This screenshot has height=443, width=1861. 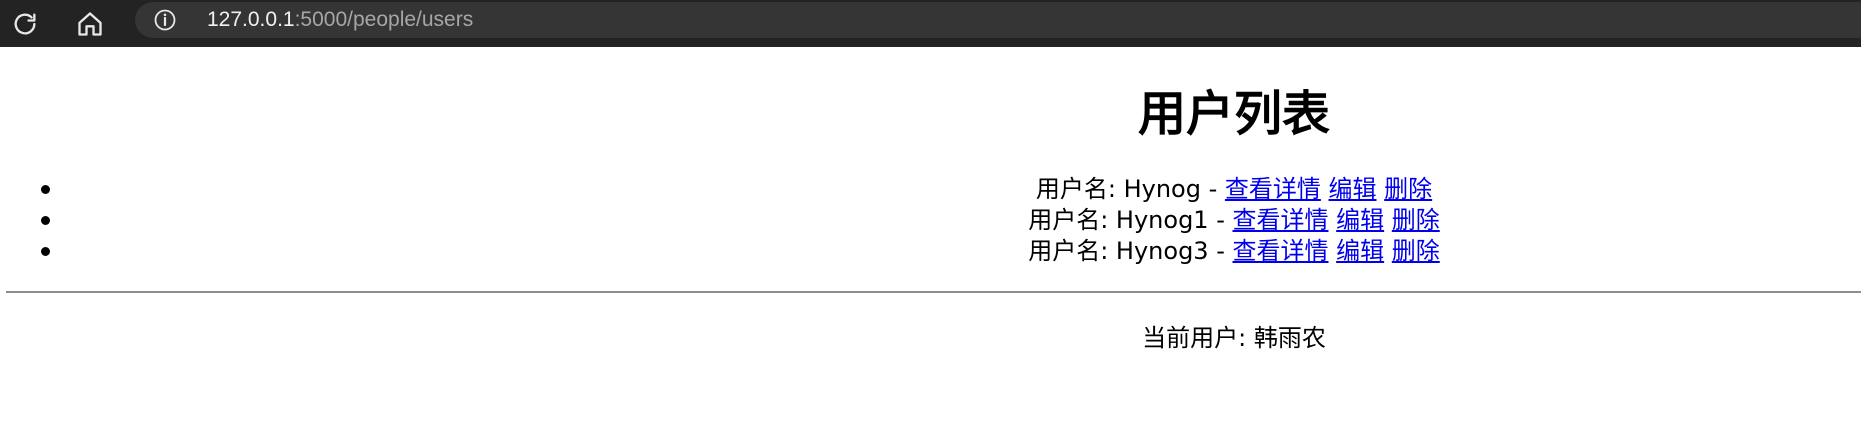 I want to click on user-list-item: 用户名: Hynog - 查看详情 编辑 删除, so click(x=930, y=189).